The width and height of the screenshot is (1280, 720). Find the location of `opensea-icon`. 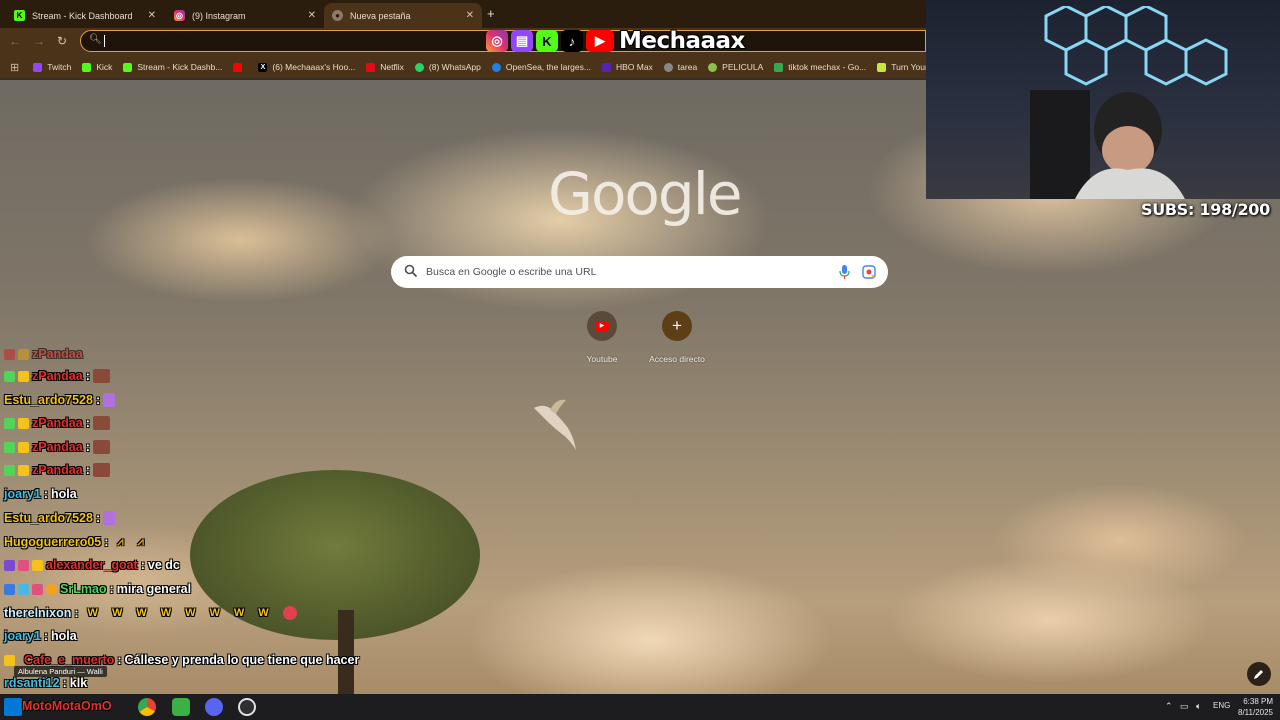

opensea-icon is located at coordinates (496, 67).